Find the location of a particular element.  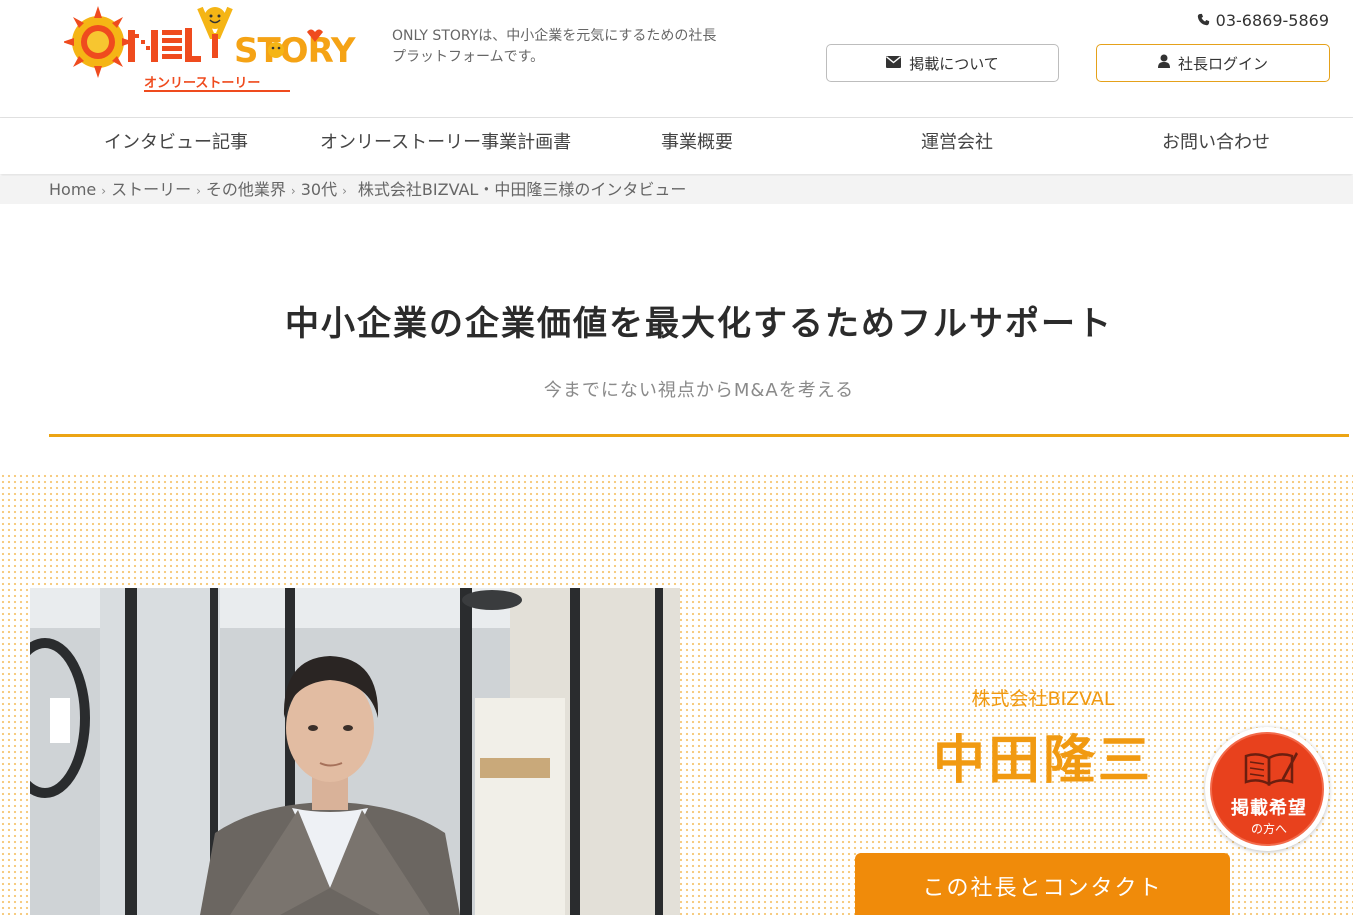

site-tagline: ONLY STORYは、中小企業を元気にするための社長プラットフォームです。 is located at coordinates (554, 46).